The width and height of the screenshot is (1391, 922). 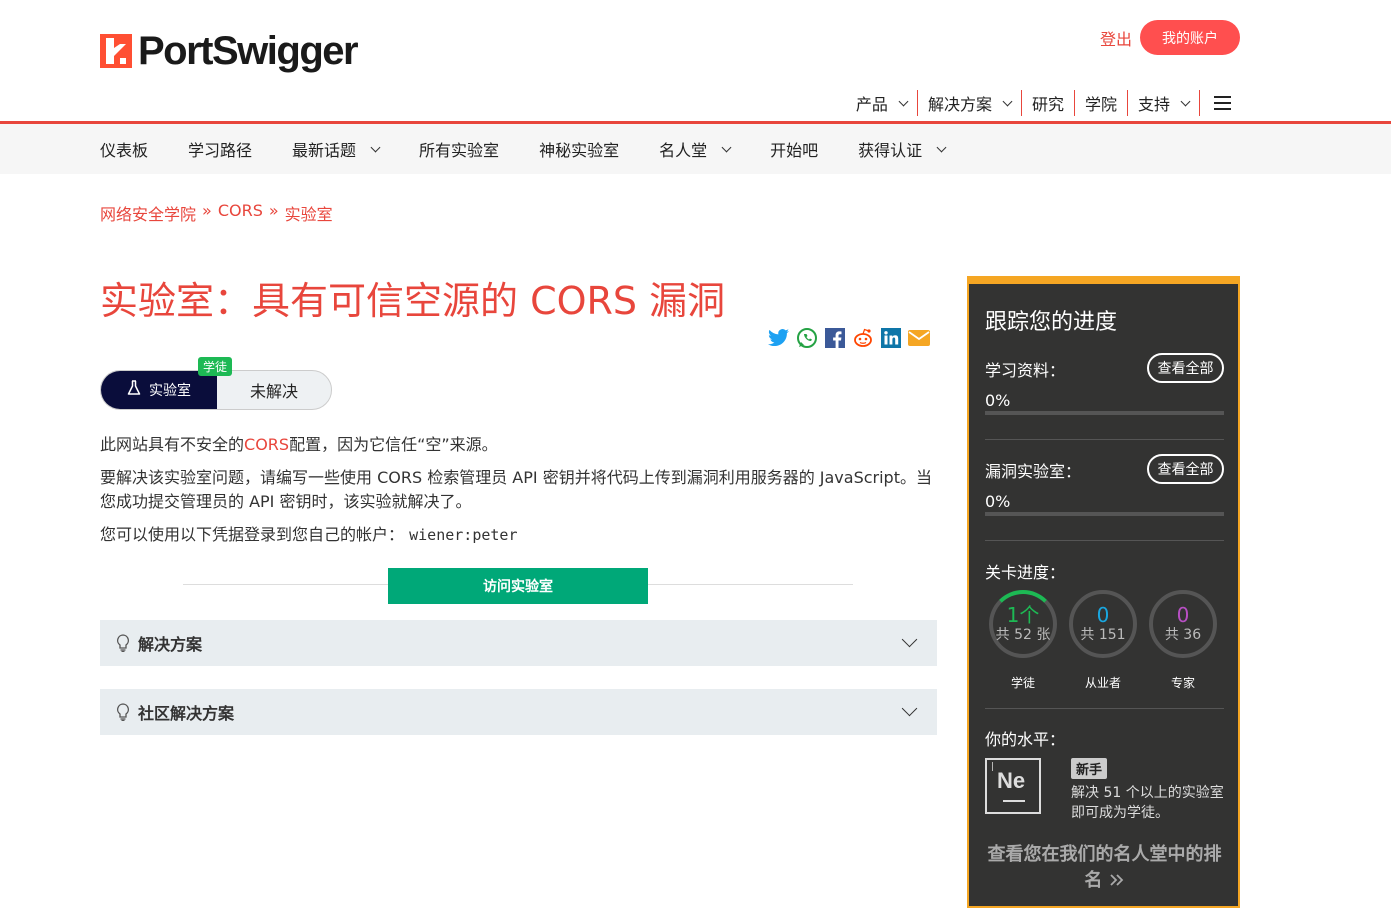 I want to click on topnav-research: 研究, so click(x=1048, y=103).